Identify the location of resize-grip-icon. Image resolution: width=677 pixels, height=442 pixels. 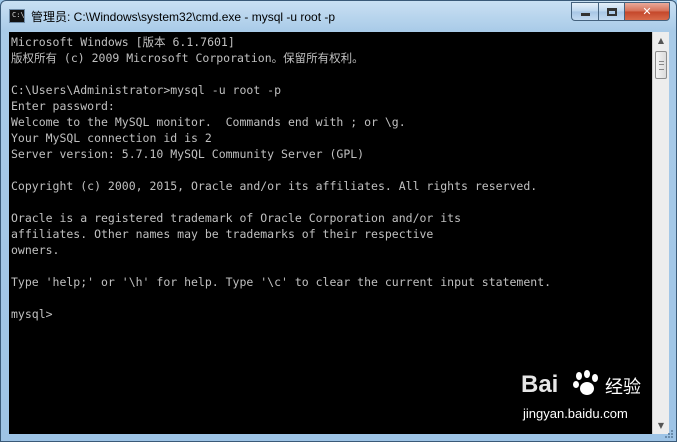
(669, 434).